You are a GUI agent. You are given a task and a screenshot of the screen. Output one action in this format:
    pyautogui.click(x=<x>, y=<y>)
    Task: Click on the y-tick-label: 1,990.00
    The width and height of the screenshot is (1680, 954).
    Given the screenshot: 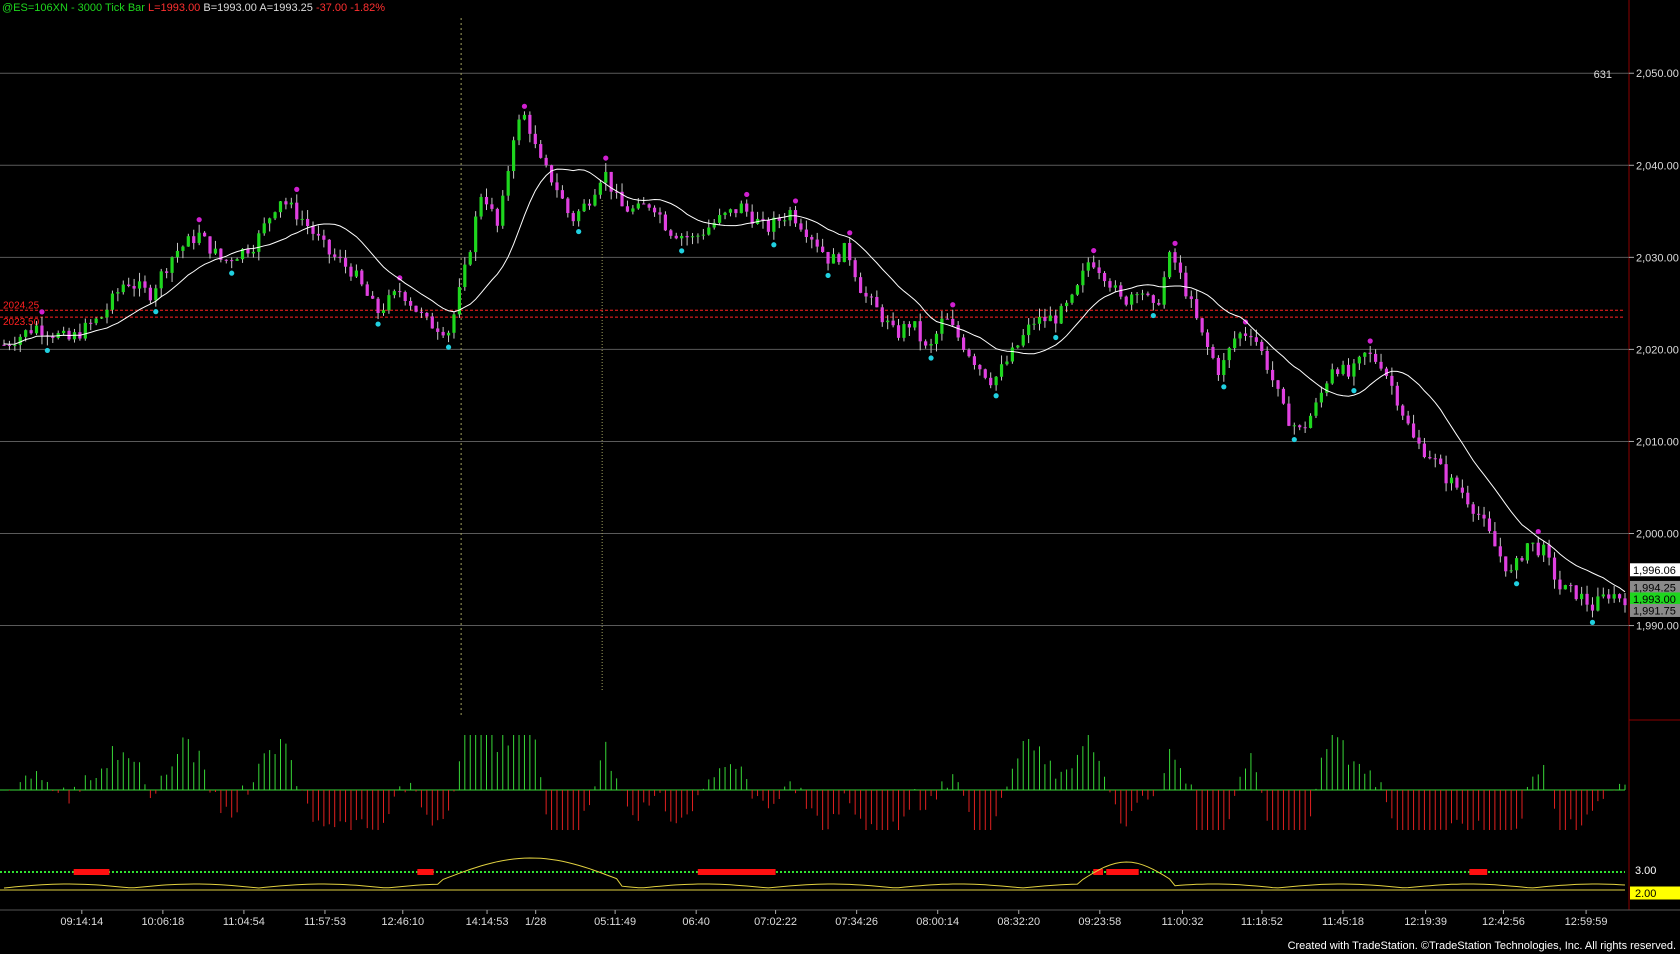 What is the action you would take?
    pyautogui.click(x=1657, y=627)
    